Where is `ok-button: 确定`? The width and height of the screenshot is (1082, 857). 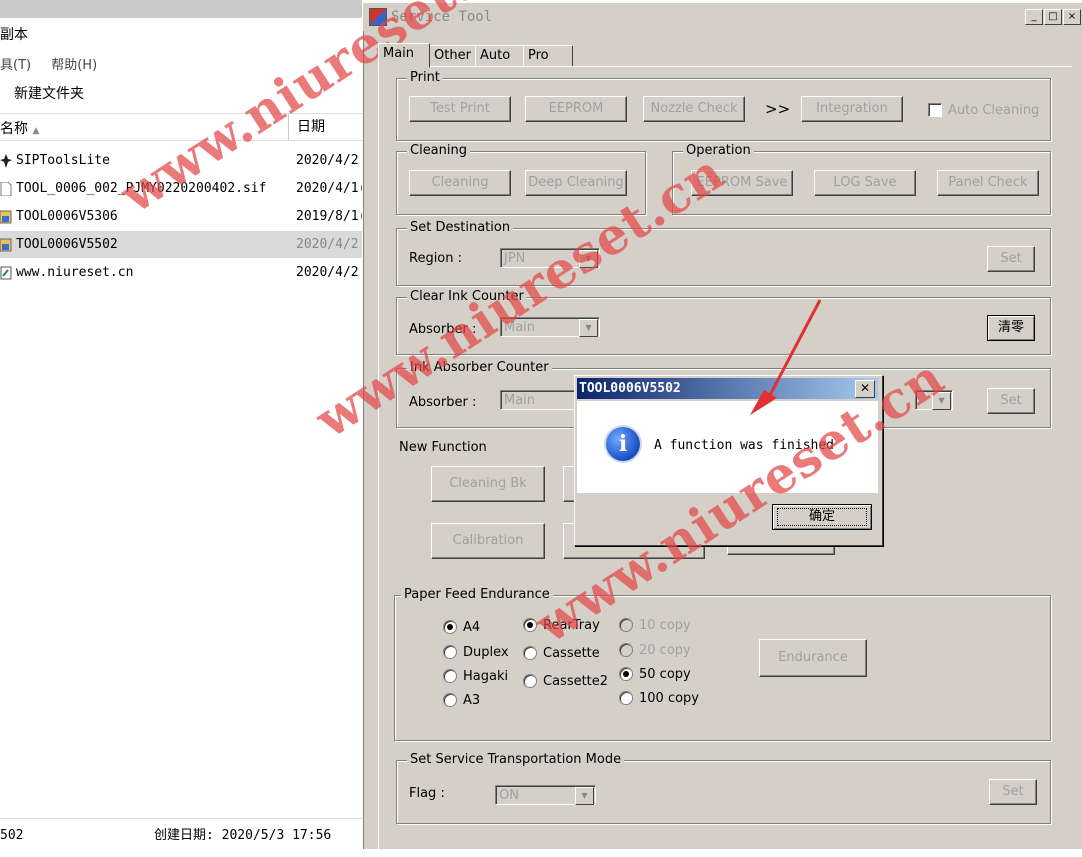 ok-button: 确定 is located at coordinates (822, 517).